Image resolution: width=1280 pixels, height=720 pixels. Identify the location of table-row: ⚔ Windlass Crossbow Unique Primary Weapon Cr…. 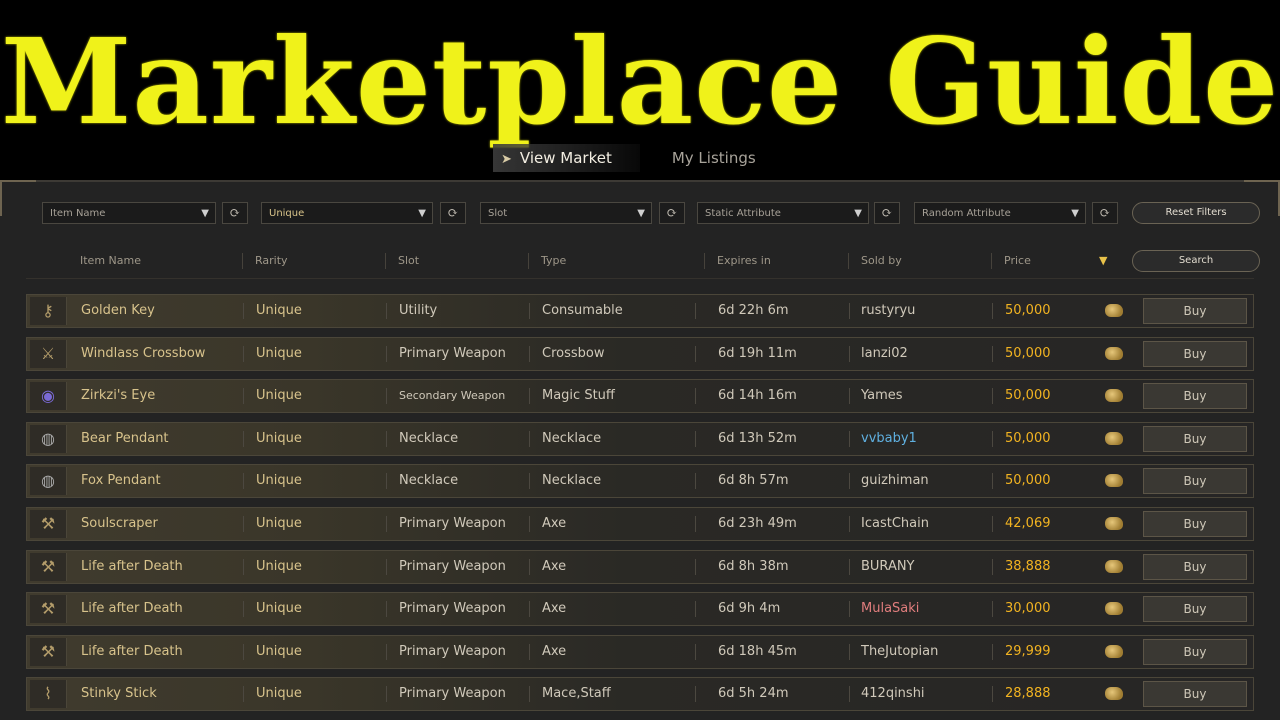
(640, 353).